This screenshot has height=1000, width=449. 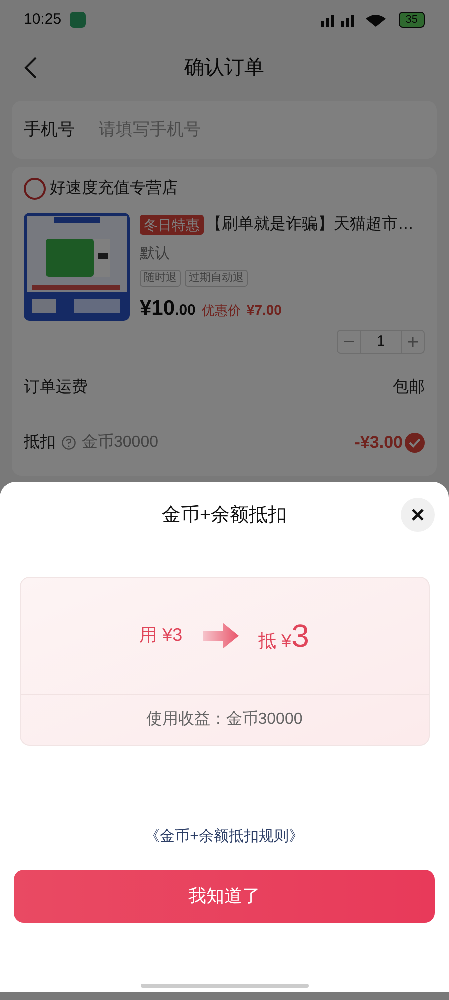 What do you see at coordinates (172, 225) in the screenshot?
I see `promo-badge: 冬日特惠` at bounding box center [172, 225].